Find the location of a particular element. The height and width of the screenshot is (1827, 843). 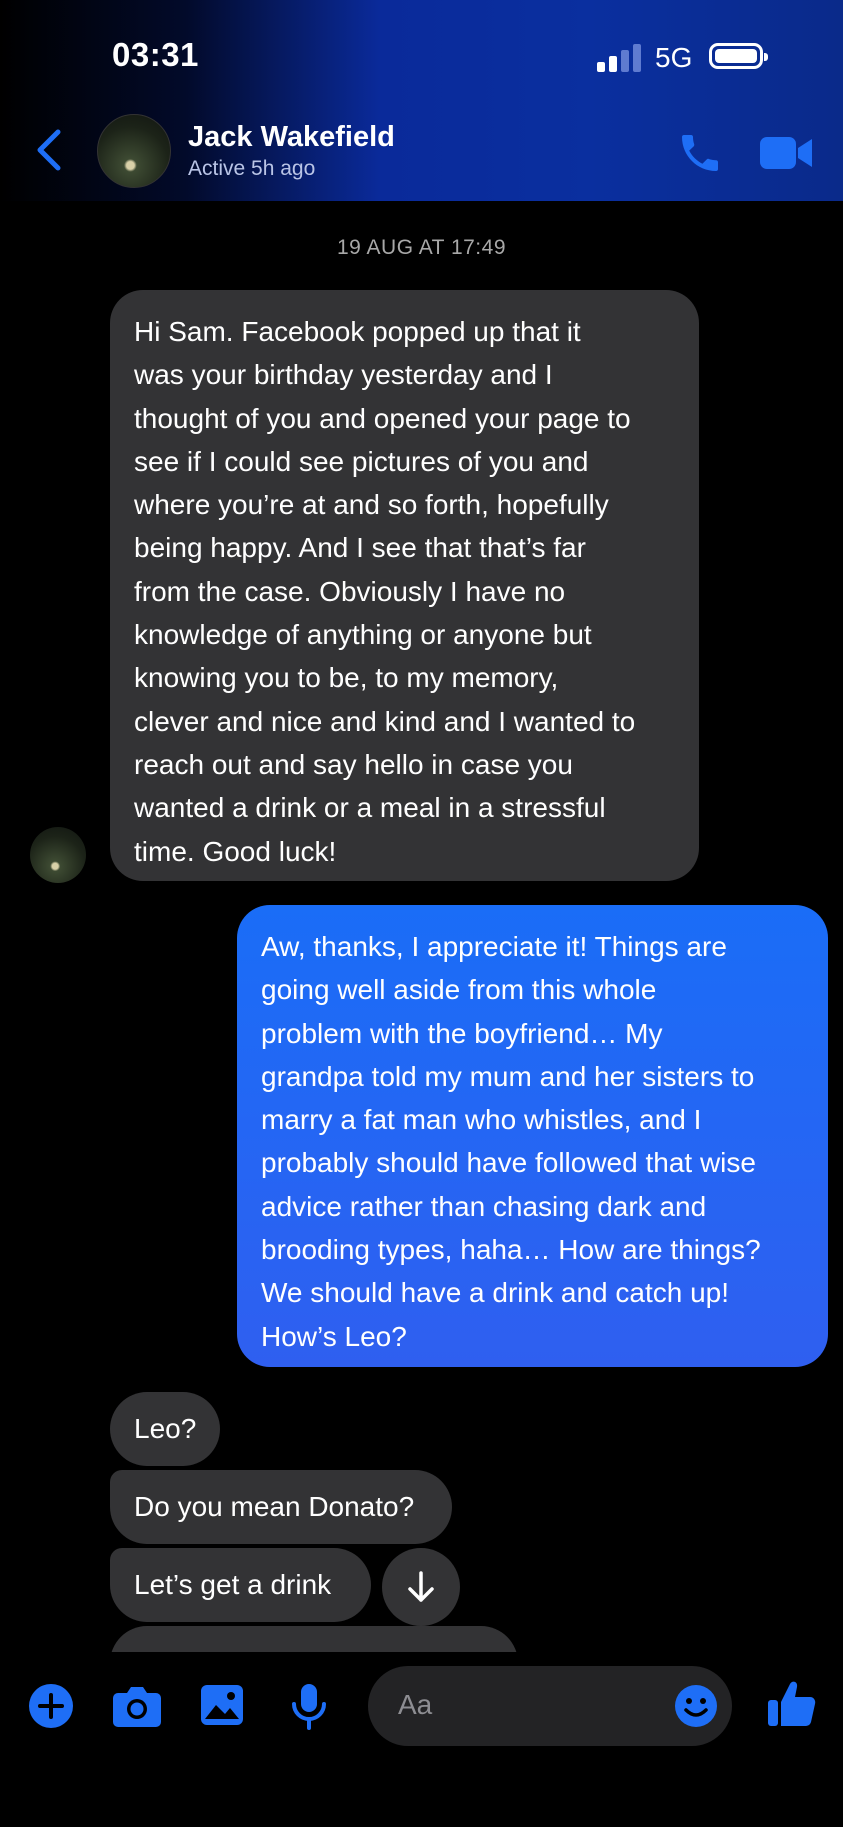

battery-icon is located at coordinates (738, 56).